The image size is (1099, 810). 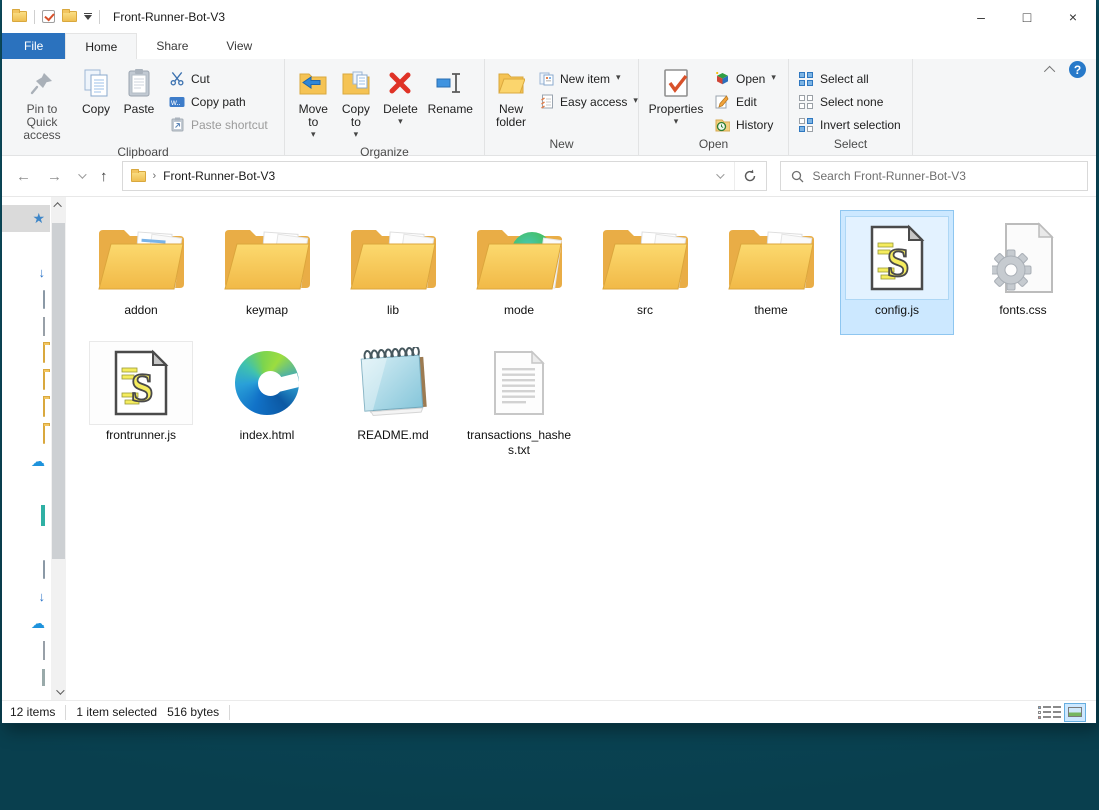 What do you see at coordinates (141, 397) in the screenshot?
I see `file-tile: Sfrontrunner.js` at bounding box center [141, 397].